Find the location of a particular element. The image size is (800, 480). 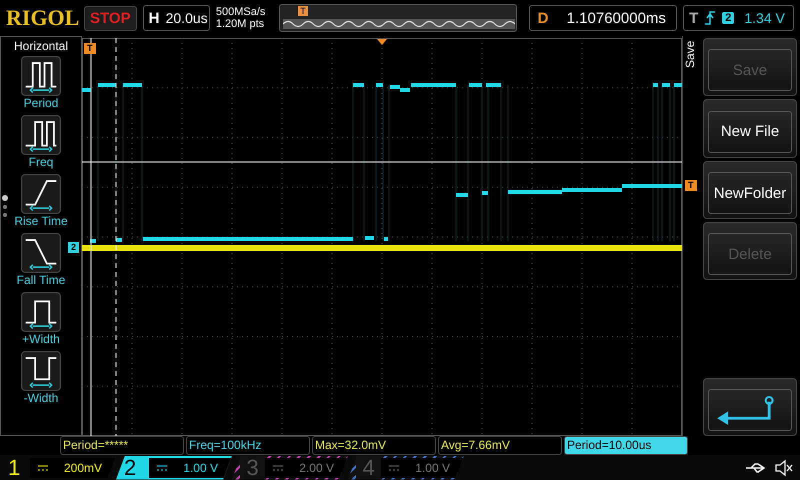

channel-number: 1 is located at coordinates (15, 467).